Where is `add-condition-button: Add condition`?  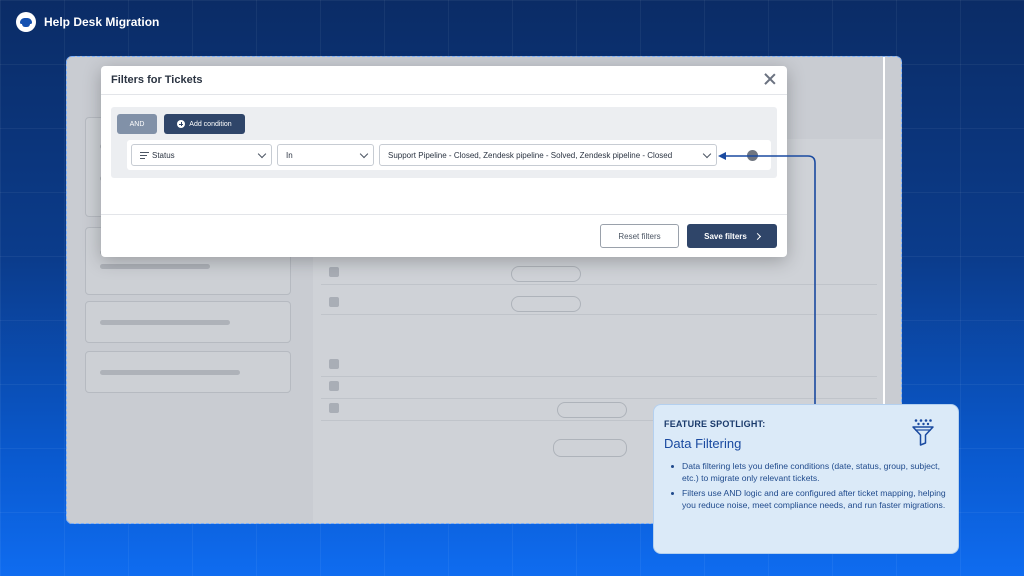
add-condition-button: Add condition is located at coordinates (204, 124).